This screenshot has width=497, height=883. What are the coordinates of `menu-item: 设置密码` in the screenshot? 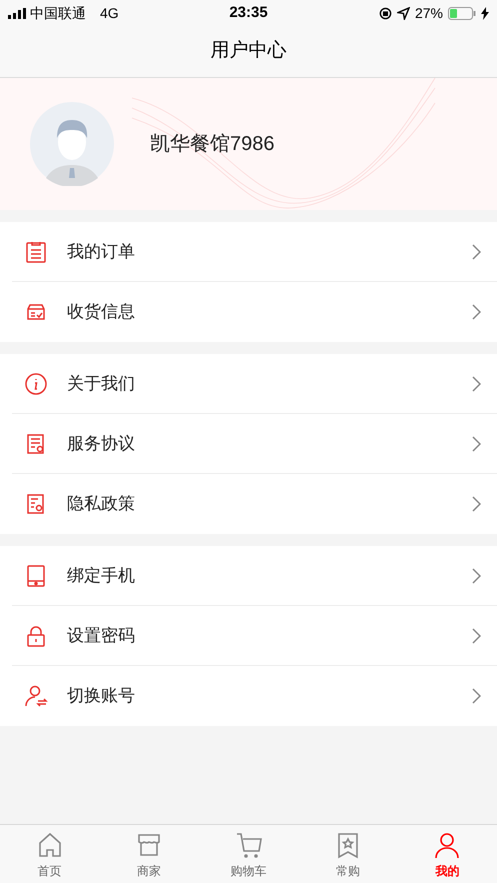 It's located at (248, 636).